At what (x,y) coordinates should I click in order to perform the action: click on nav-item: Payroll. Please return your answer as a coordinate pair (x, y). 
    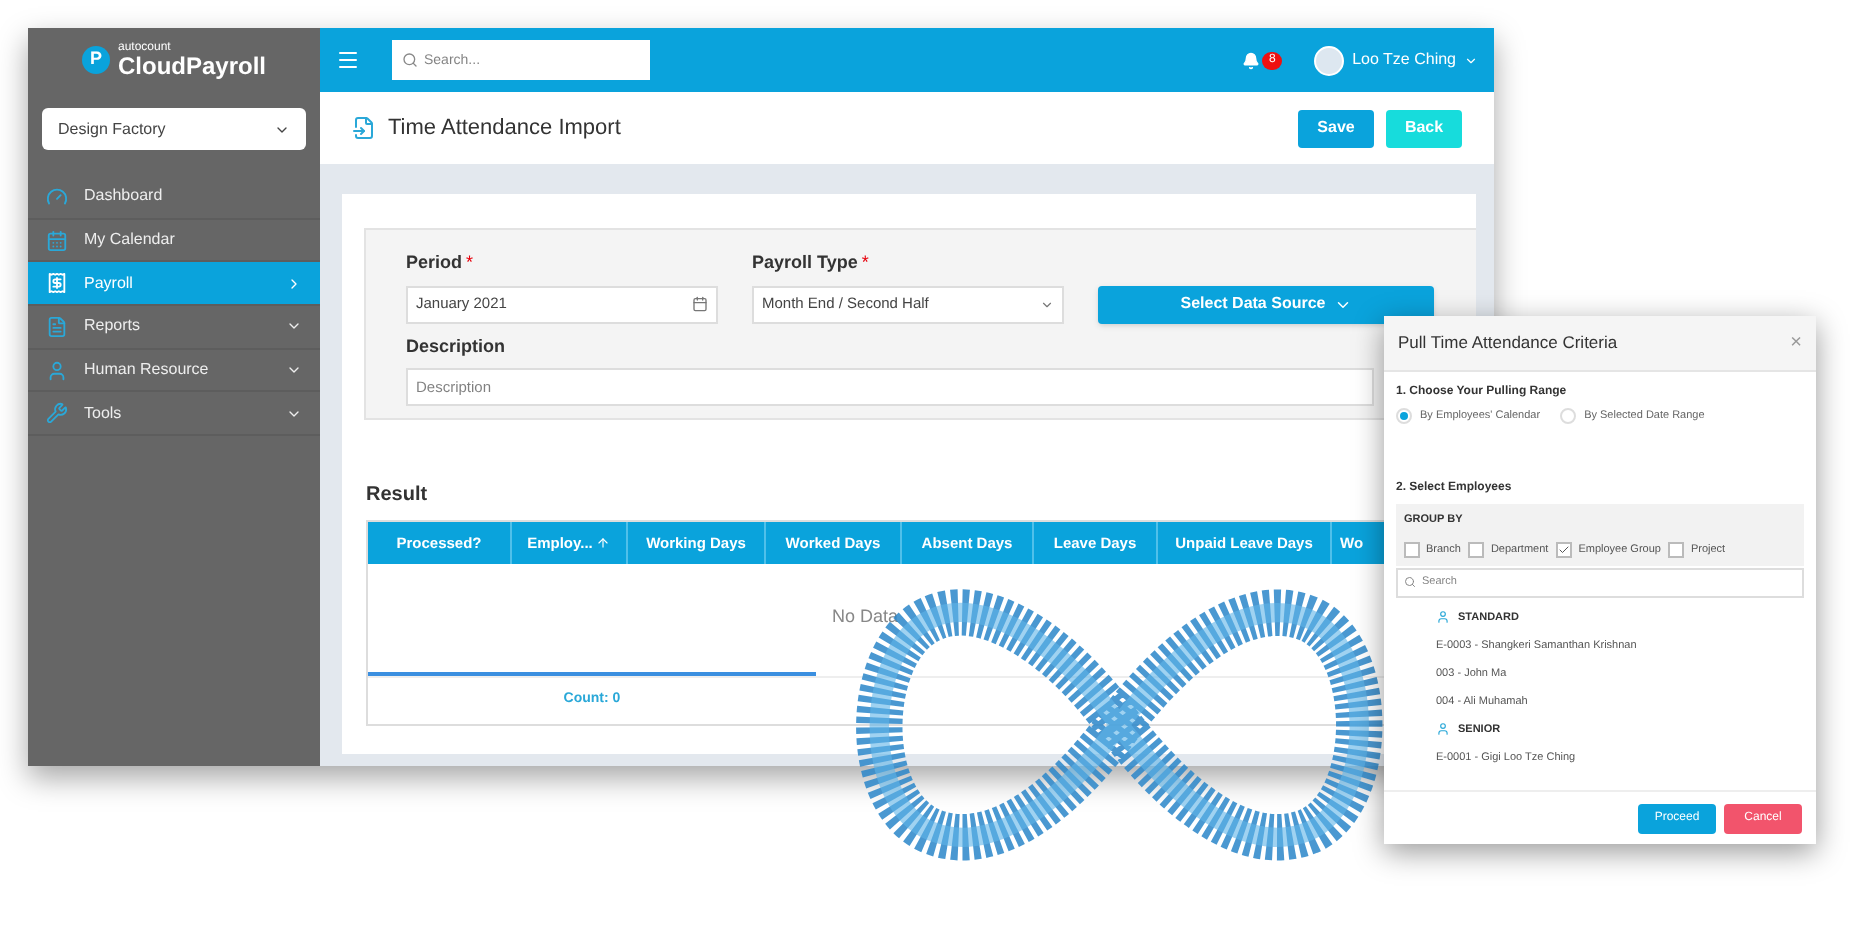
    Looking at the image, I should click on (174, 284).